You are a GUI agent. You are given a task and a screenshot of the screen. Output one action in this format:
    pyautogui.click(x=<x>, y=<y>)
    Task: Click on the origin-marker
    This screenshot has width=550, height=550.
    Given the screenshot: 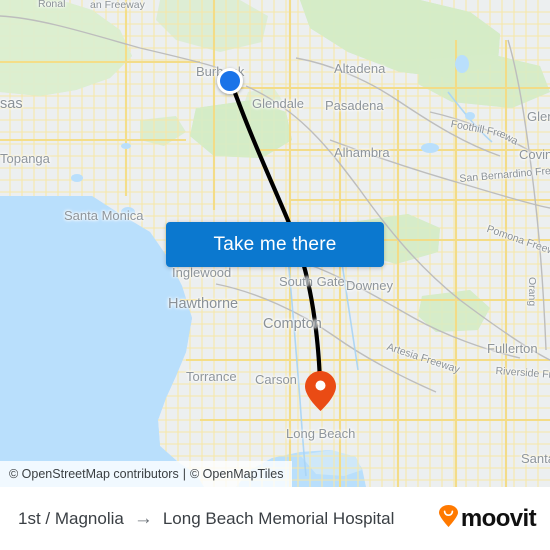 What is the action you would take?
    pyautogui.click(x=230, y=81)
    